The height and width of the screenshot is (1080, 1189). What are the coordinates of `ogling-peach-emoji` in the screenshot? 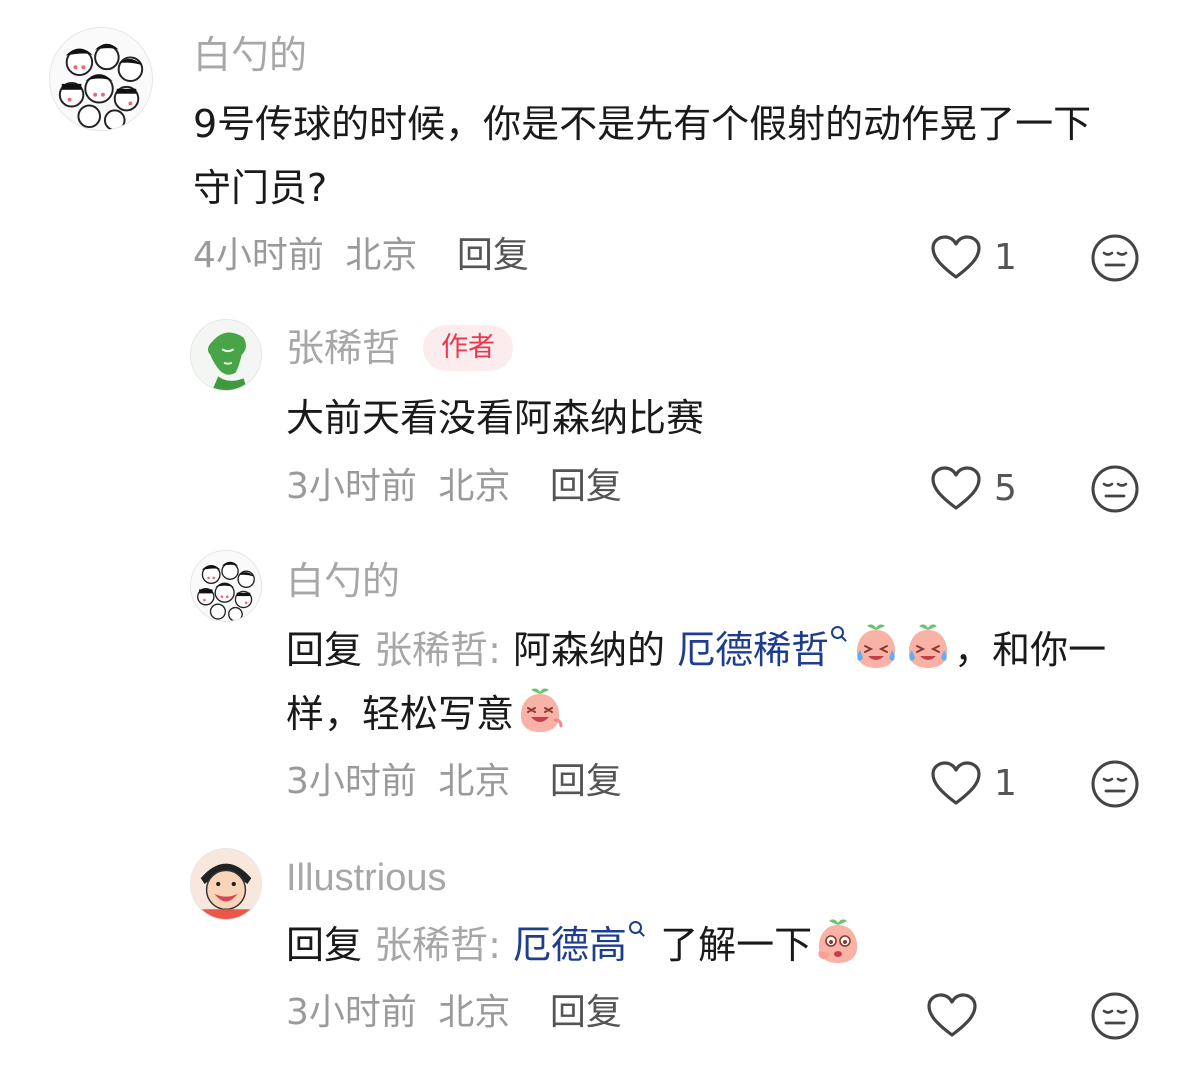 It's located at (838, 941).